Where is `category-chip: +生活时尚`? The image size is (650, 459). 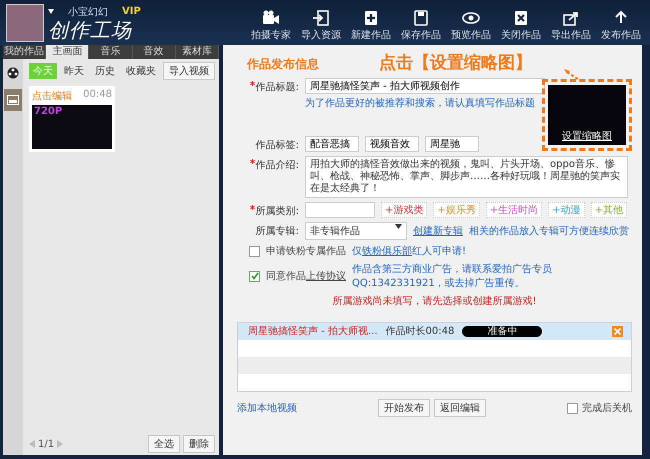 category-chip: +生活时尚 is located at coordinates (514, 210).